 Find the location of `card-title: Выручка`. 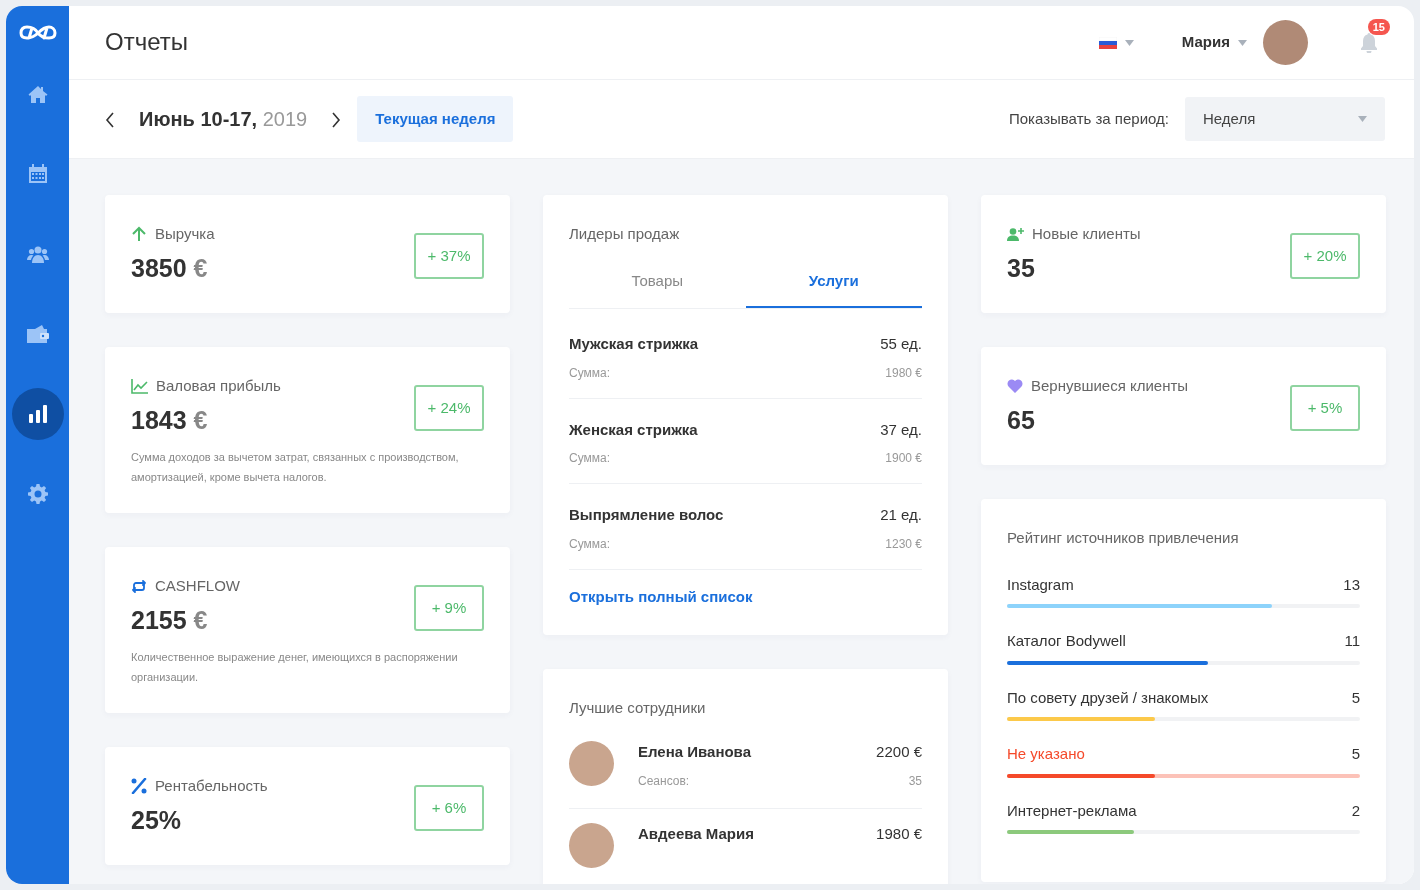

card-title: Выручка is located at coordinates (185, 234).